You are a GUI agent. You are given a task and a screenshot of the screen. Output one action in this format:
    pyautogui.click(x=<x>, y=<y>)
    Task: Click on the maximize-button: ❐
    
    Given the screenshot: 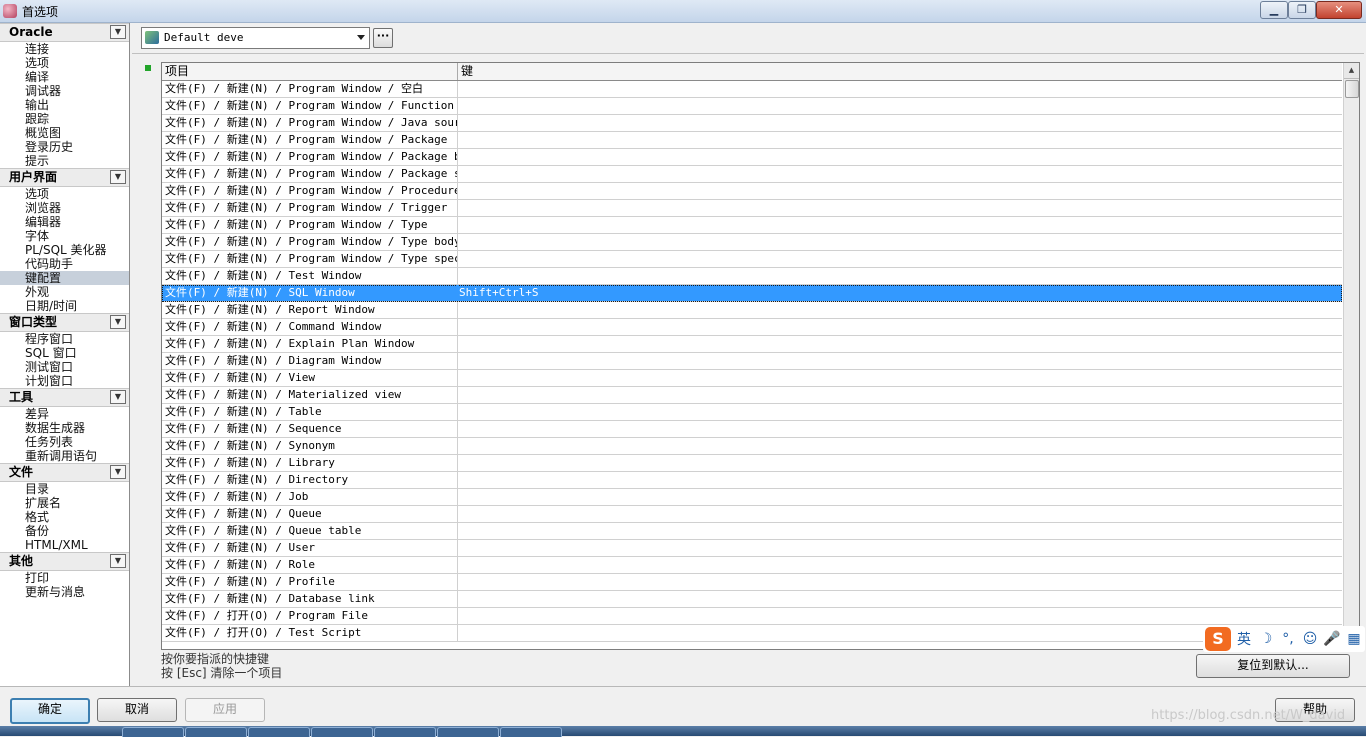 What is the action you would take?
    pyautogui.click(x=1302, y=10)
    